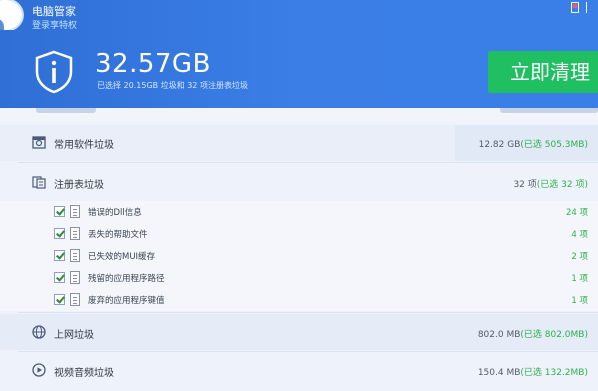  I want to click on faded-value, so click(549, 110).